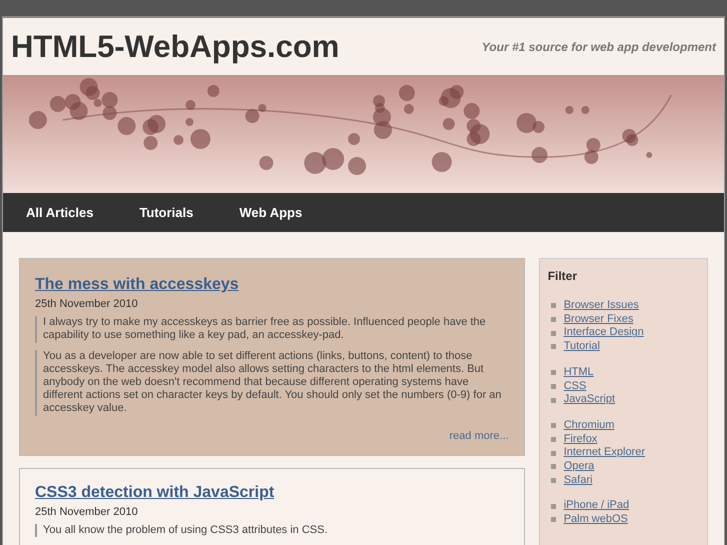 Image resolution: width=727 pixels, height=545 pixels. Describe the element at coordinates (166, 212) in the screenshot. I see `nav-link-item: Tutorials` at that location.